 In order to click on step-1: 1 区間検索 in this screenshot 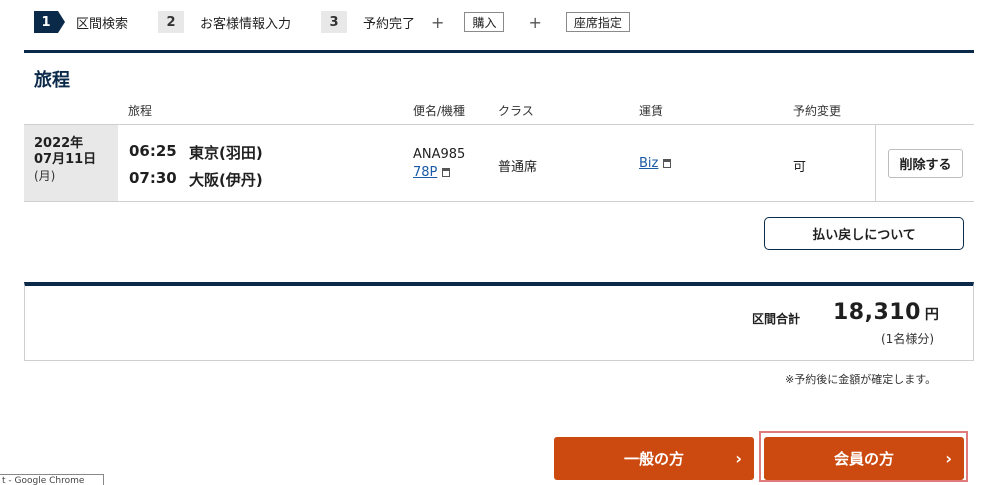, I will do `click(96, 22)`.